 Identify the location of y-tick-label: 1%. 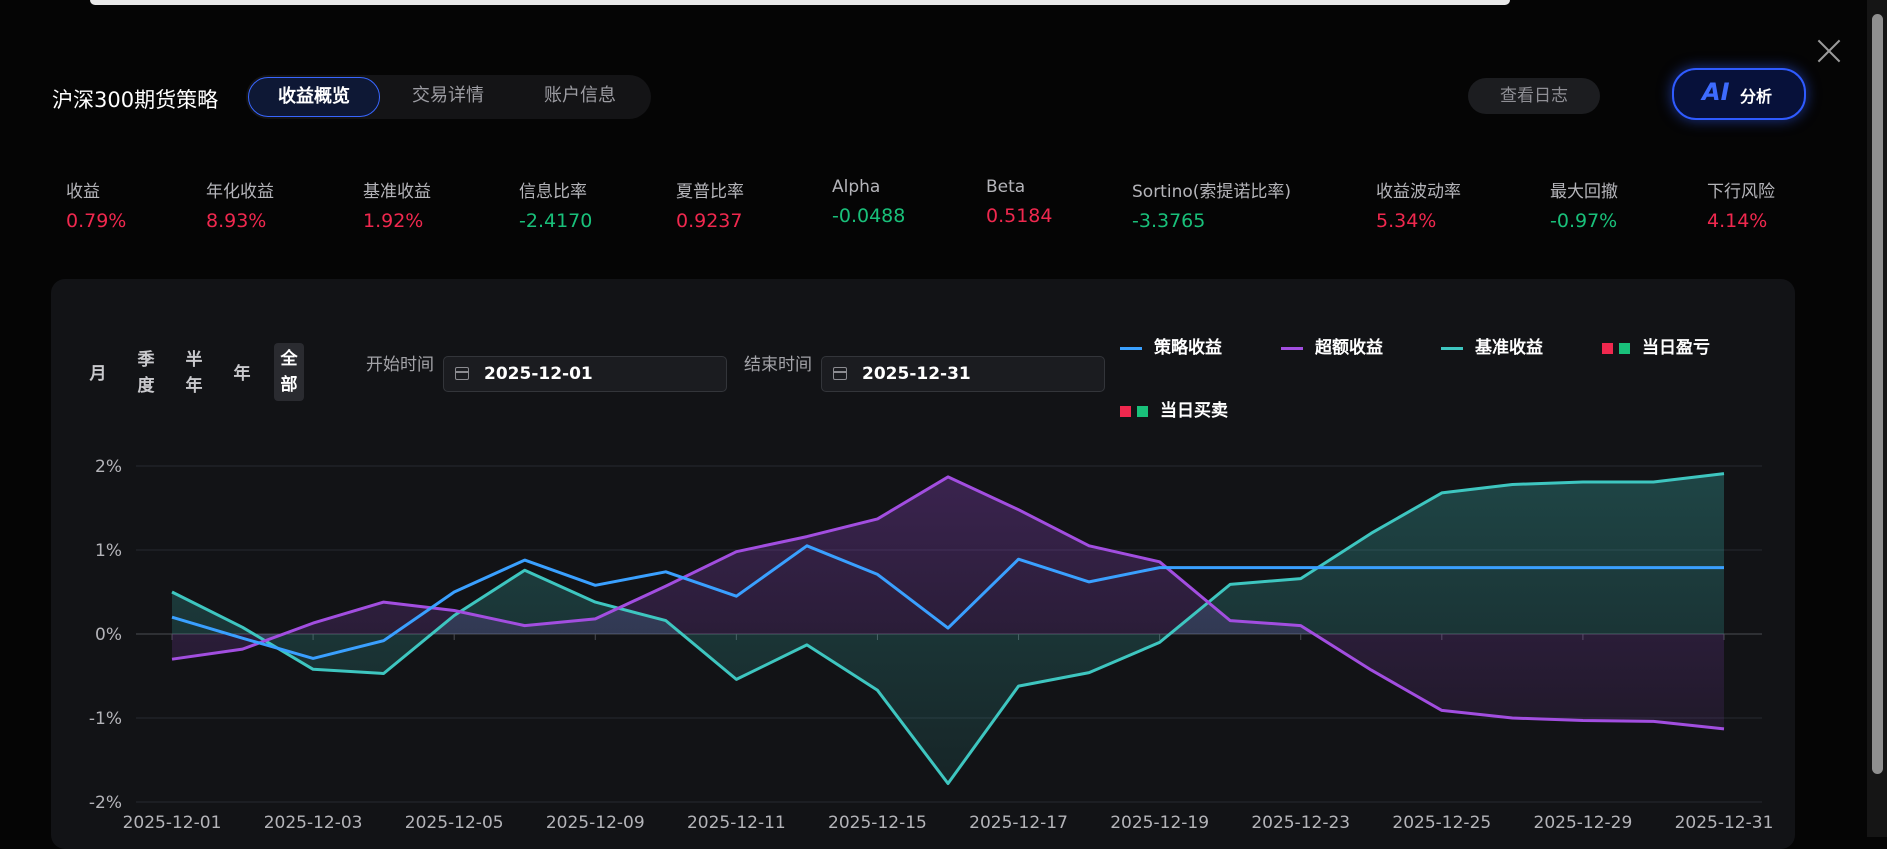
(108, 551).